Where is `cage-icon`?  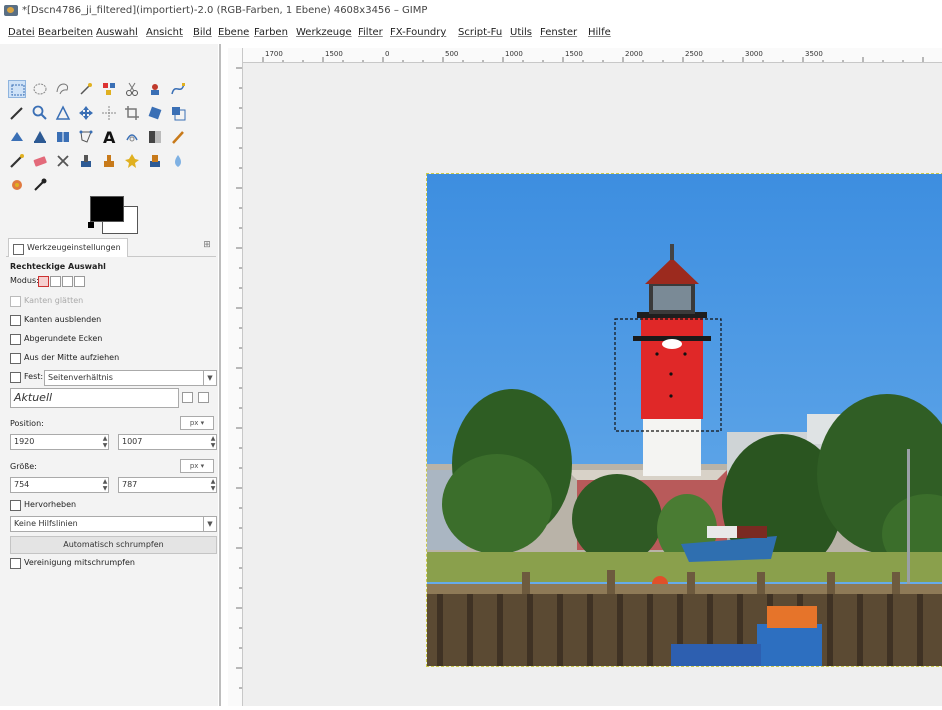
cage-icon is located at coordinates (86, 137).